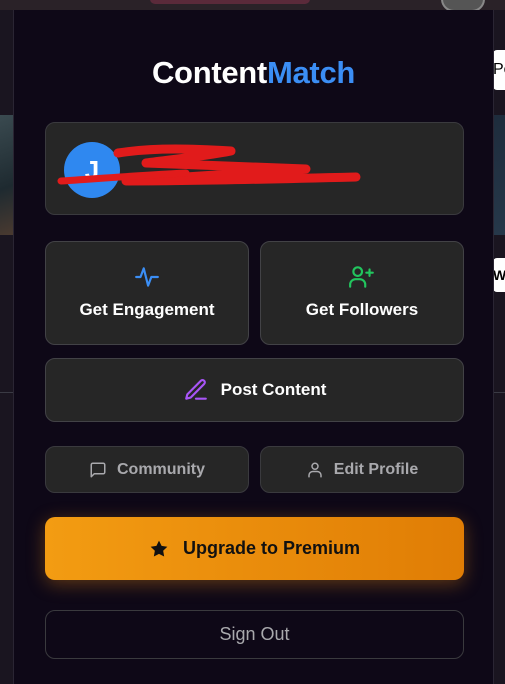 The width and height of the screenshot is (505, 684). Describe the element at coordinates (271, 548) in the screenshot. I see `upgrade-premium-label: Upgrade to Premium` at that location.